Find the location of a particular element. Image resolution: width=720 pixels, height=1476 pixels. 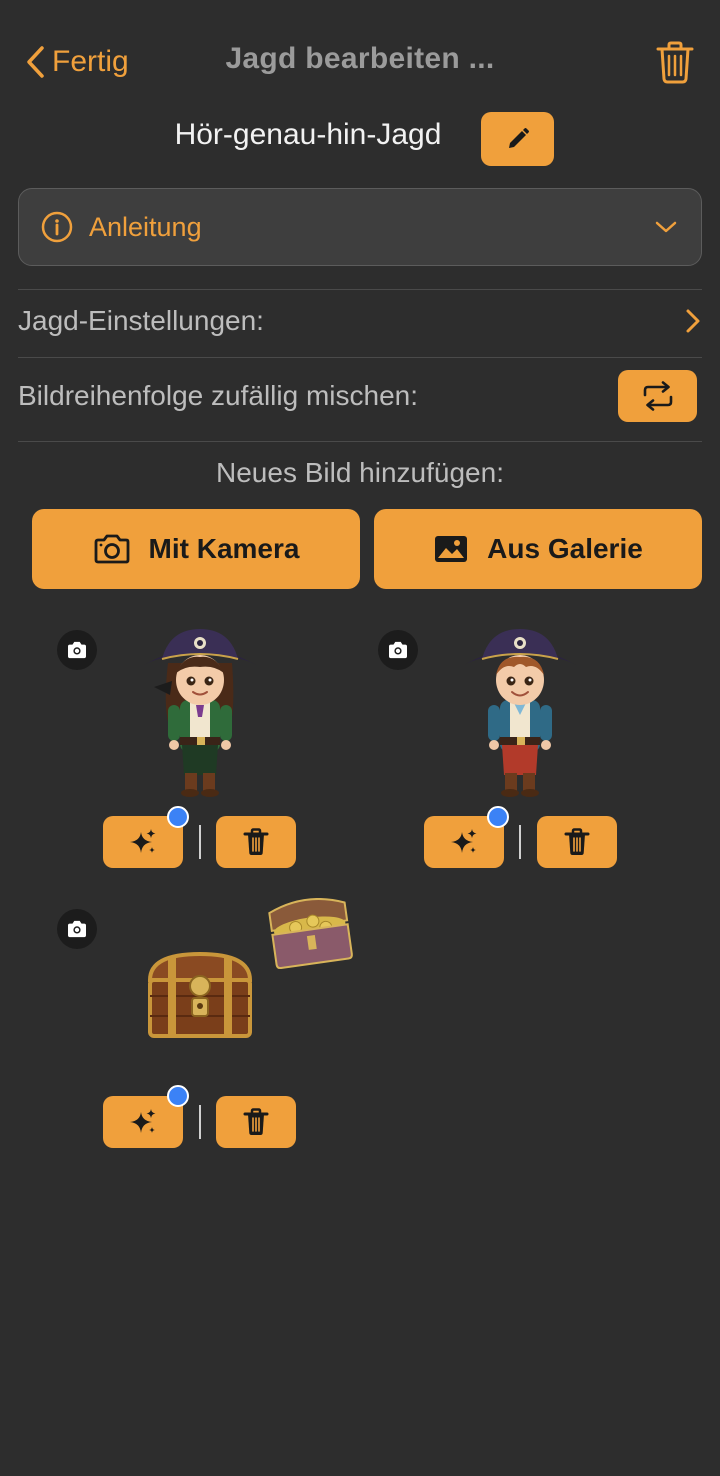

photo-icon is located at coordinates (451, 549).